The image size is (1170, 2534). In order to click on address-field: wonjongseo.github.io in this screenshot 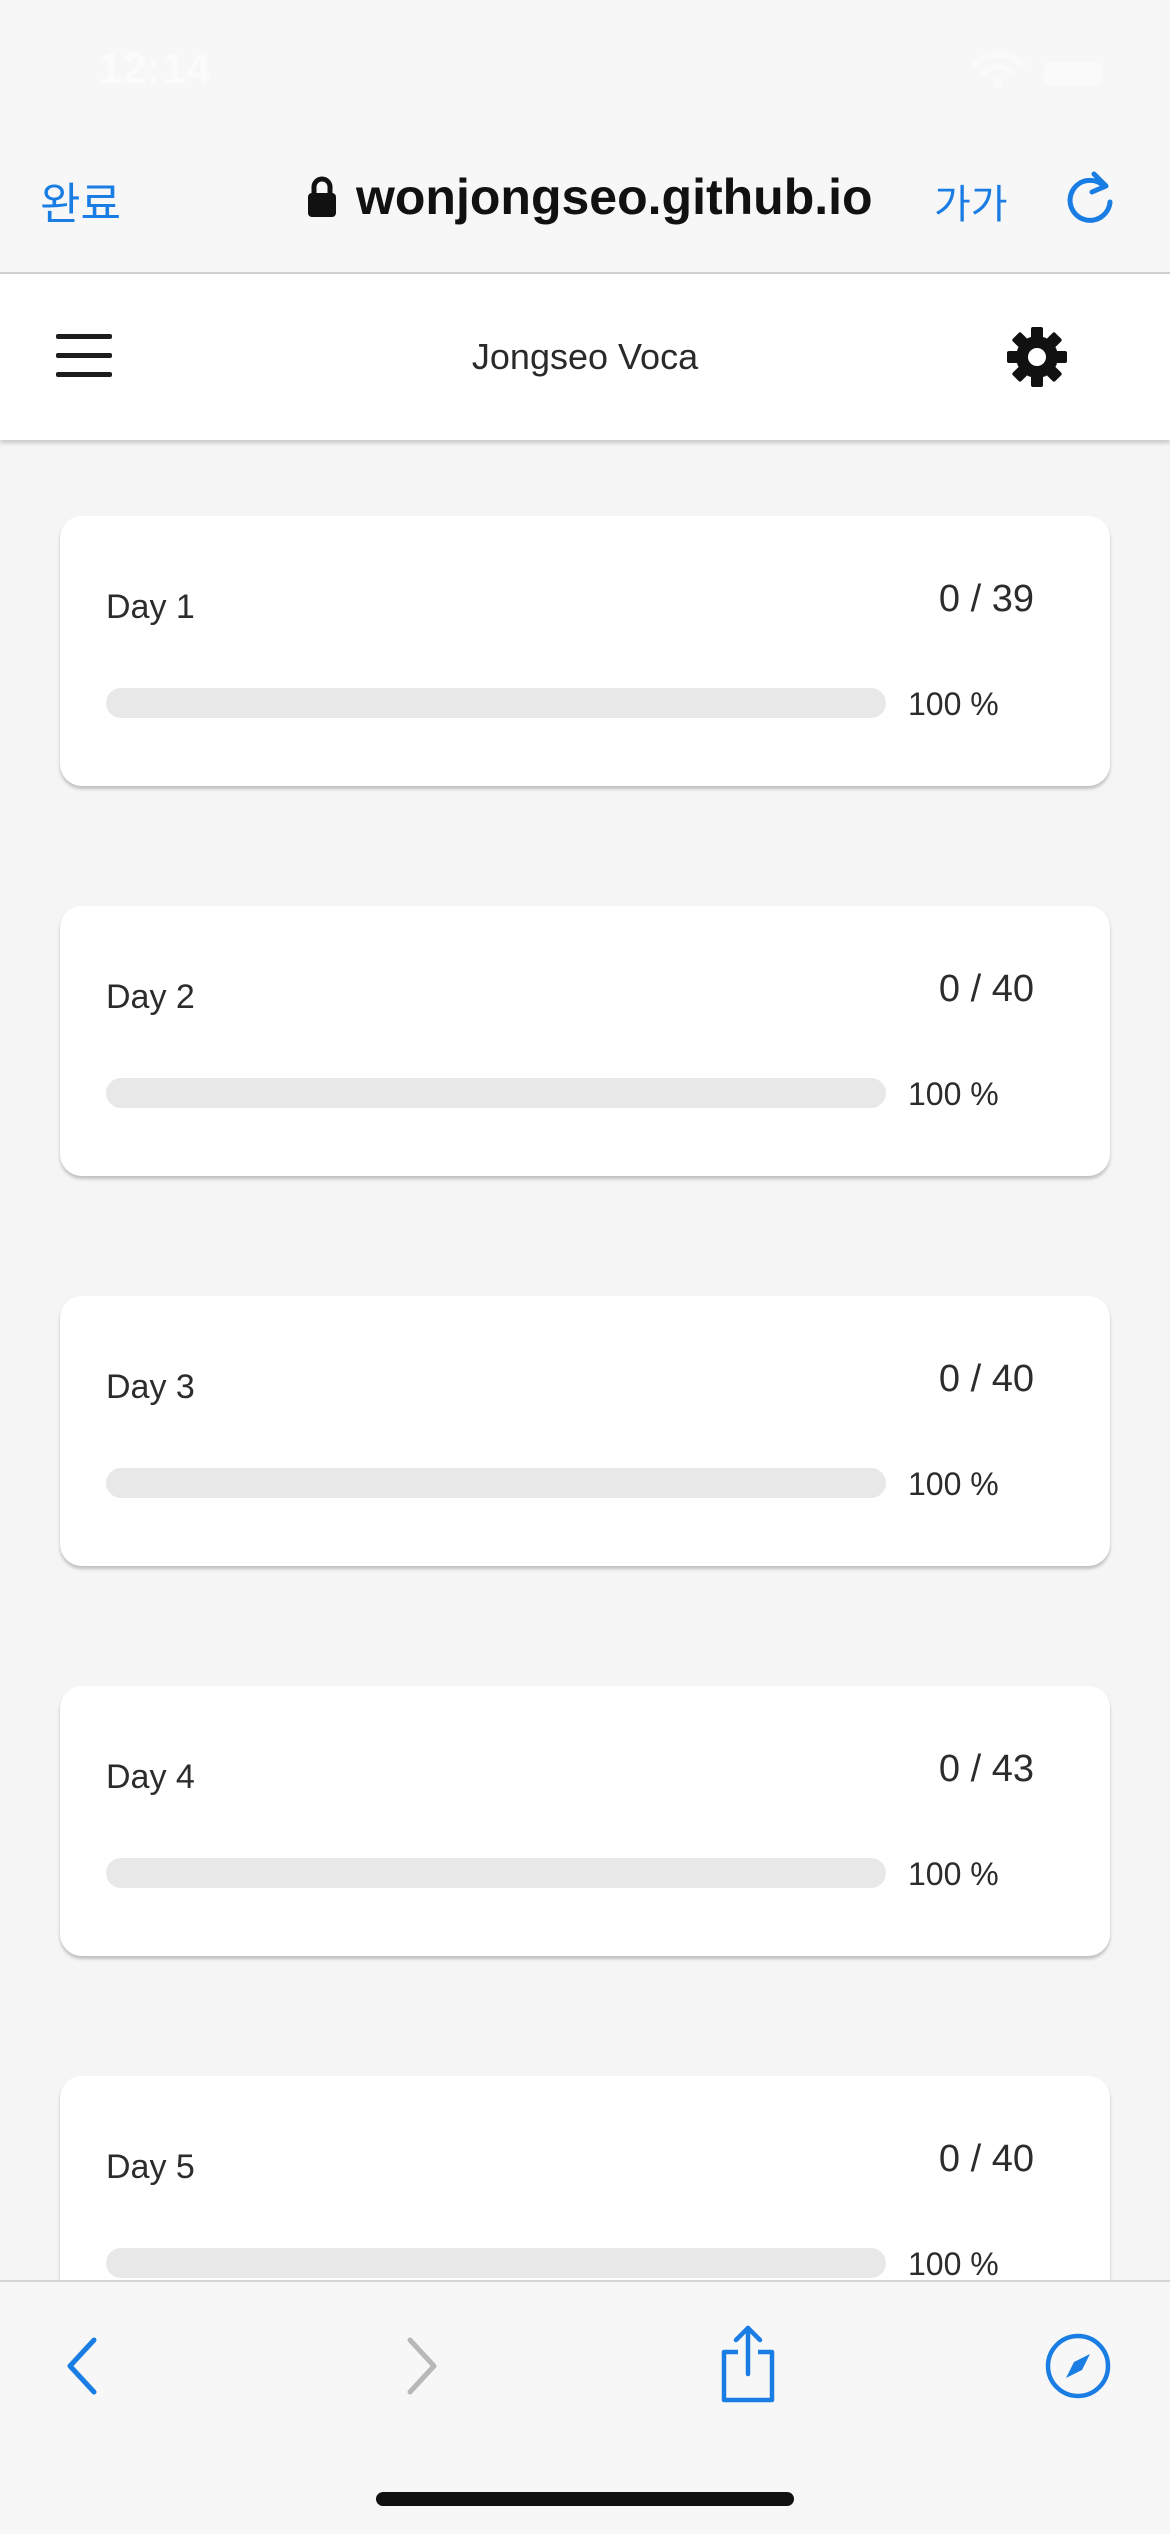, I will do `click(614, 197)`.